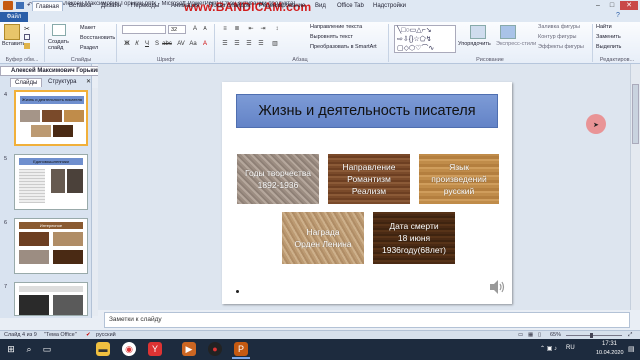  Describe the element at coordinates (631, 349) in the screenshot. I see `notifications-icon: ▤` at that location.